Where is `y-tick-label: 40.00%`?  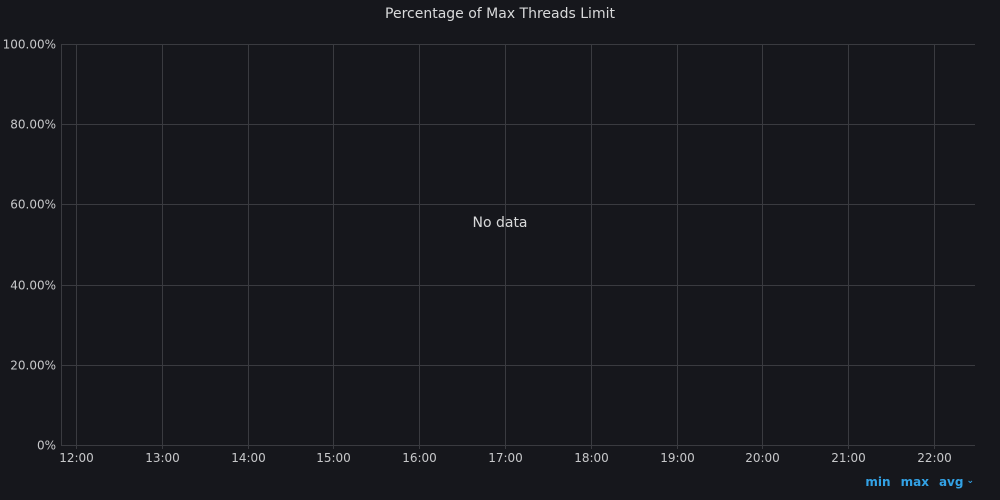
y-tick-label: 40.00% is located at coordinates (33, 286).